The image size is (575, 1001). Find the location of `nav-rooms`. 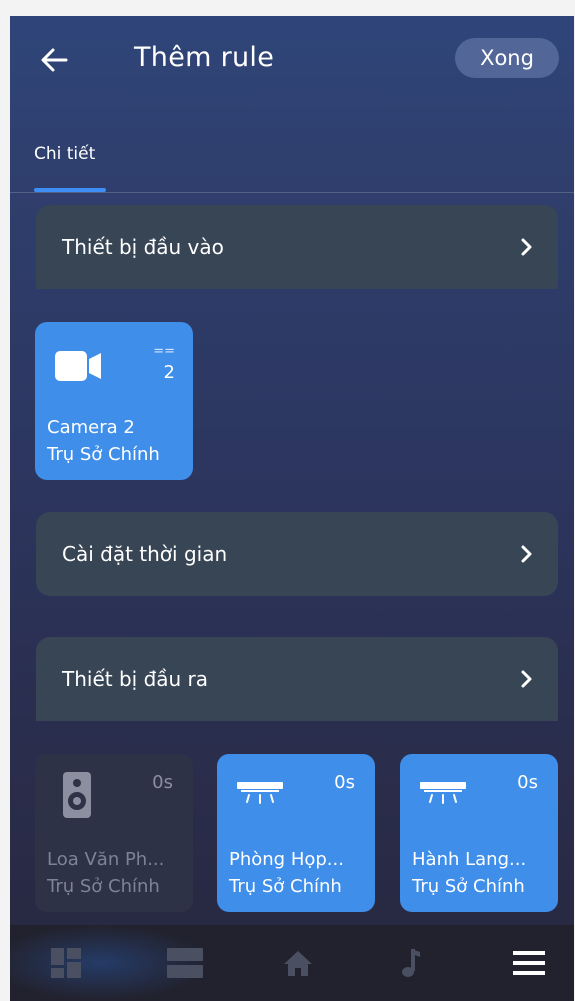

nav-rooms is located at coordinates (185, 963).